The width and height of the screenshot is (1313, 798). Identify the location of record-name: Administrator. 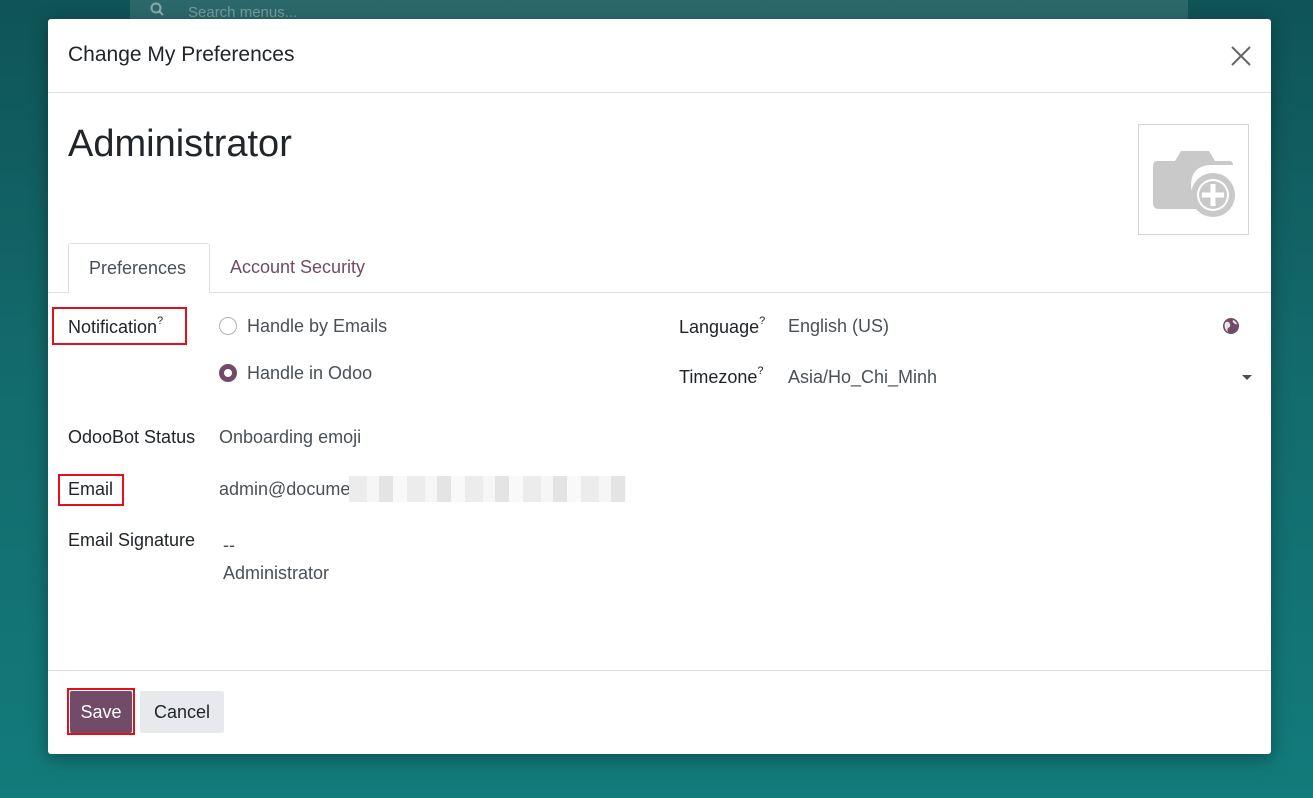
(180, 144).